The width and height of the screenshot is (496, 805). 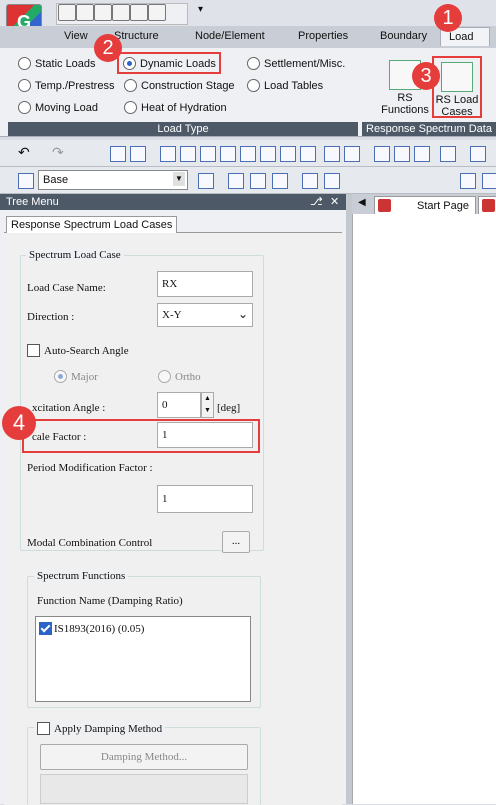 What do you see at coordinates (457, 100) in the screenshot?
I see `rs-load-cases-label-1: RS Load` at bounding box center [457, 100].